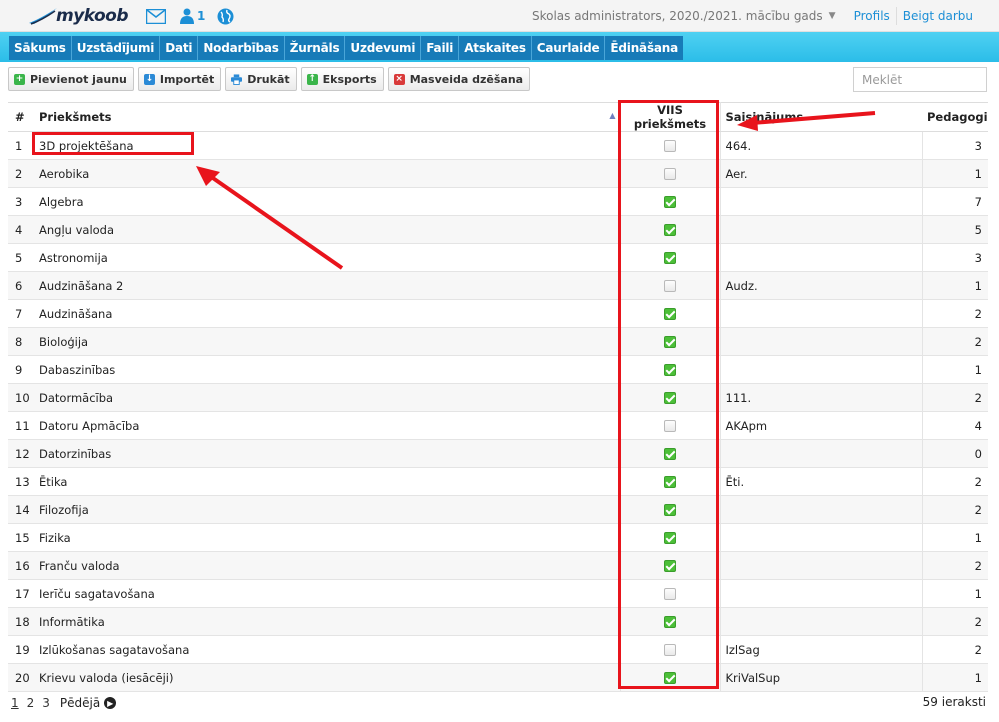 This screenshot has width=999, height=722. I want to click on table-row: 17 Ierīču sagatavošana 1, so click(498, 593).